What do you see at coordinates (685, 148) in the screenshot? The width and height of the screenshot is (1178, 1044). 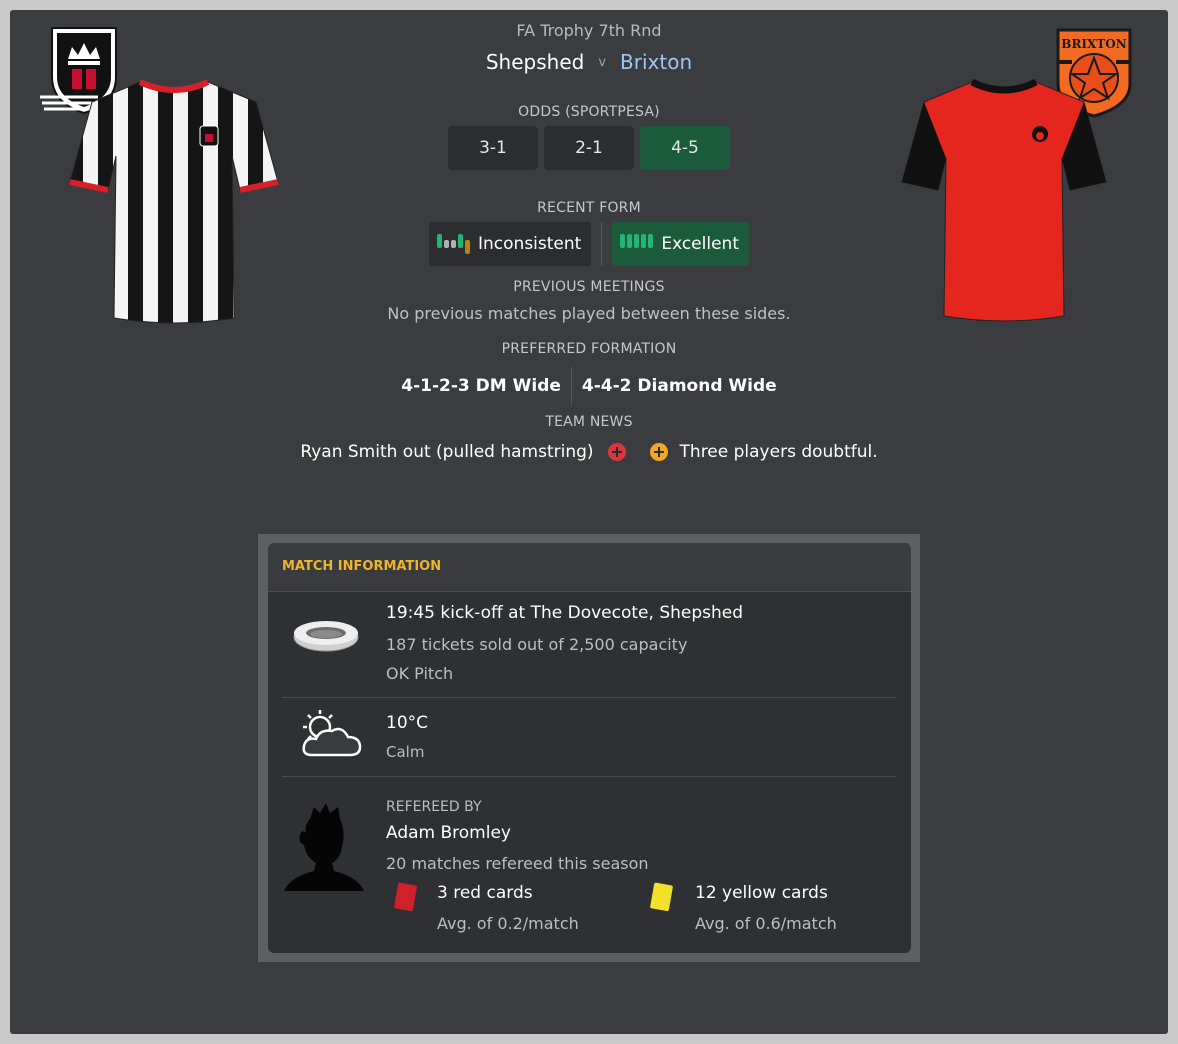 I see `odds-away-win: 4-5` at bounding box center [685, 148].